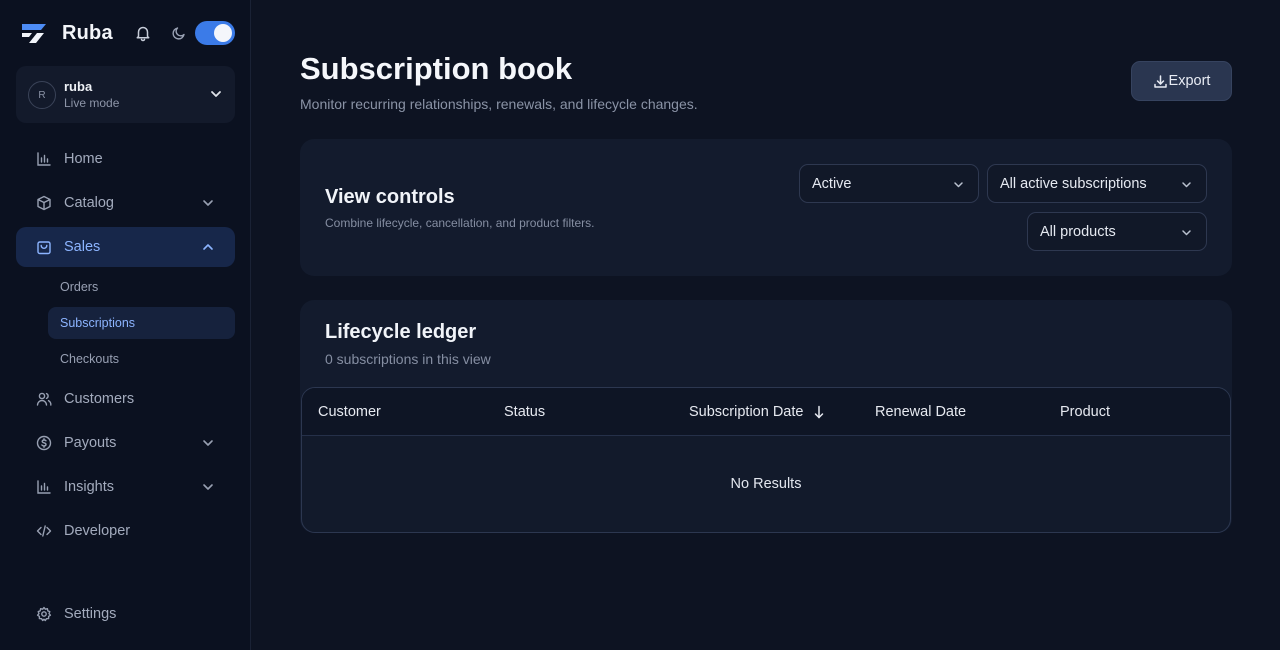 The height and width of the screenshot is (650, 1280). Describe the element at coordinates (408, 359) in the screenshot. I see `ledger-count: 0 subscriptions in this view` at that location.